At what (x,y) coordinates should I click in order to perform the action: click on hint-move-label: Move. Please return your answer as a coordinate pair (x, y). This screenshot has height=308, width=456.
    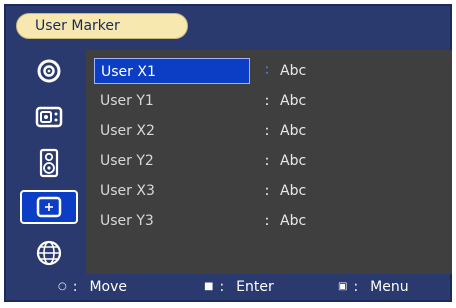
    Looking at the image, I should click on (108, 287).